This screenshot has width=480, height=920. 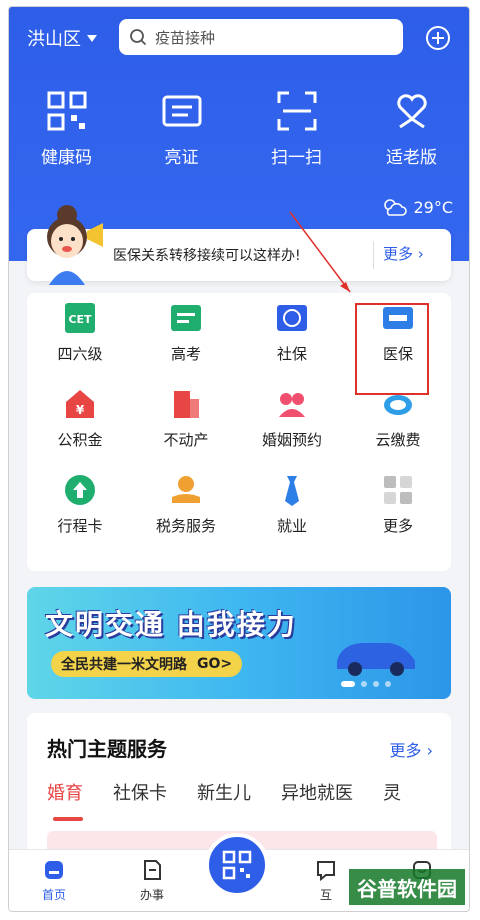 What do you see at coordinates (296, 158) in the screenshot?
I see `quick-label: 扫一扫` at bounding box center [296, 158].